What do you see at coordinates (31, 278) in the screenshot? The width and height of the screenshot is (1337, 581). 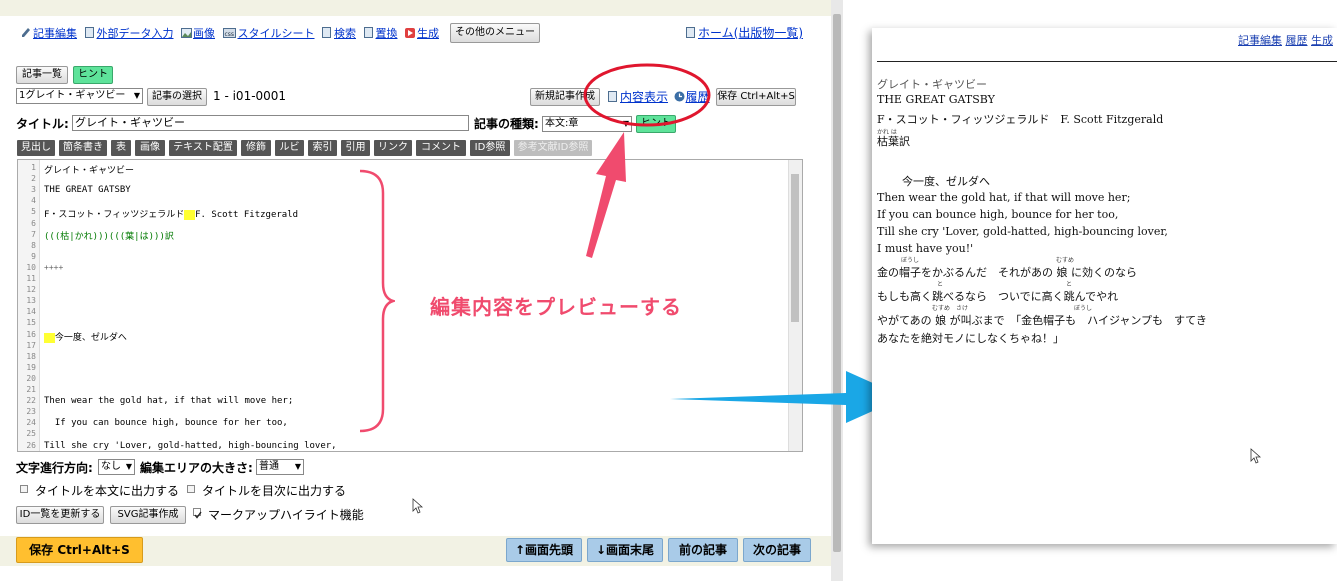 I see `line-number: 11` at bounding box center [31, 278].